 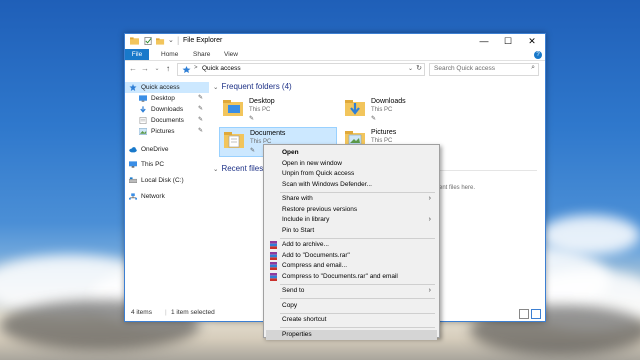 What do you see at coordinates (153, 164) in the screenshot?
I see `sidebar-item-label: This PC` at bounding box center [153, 164].